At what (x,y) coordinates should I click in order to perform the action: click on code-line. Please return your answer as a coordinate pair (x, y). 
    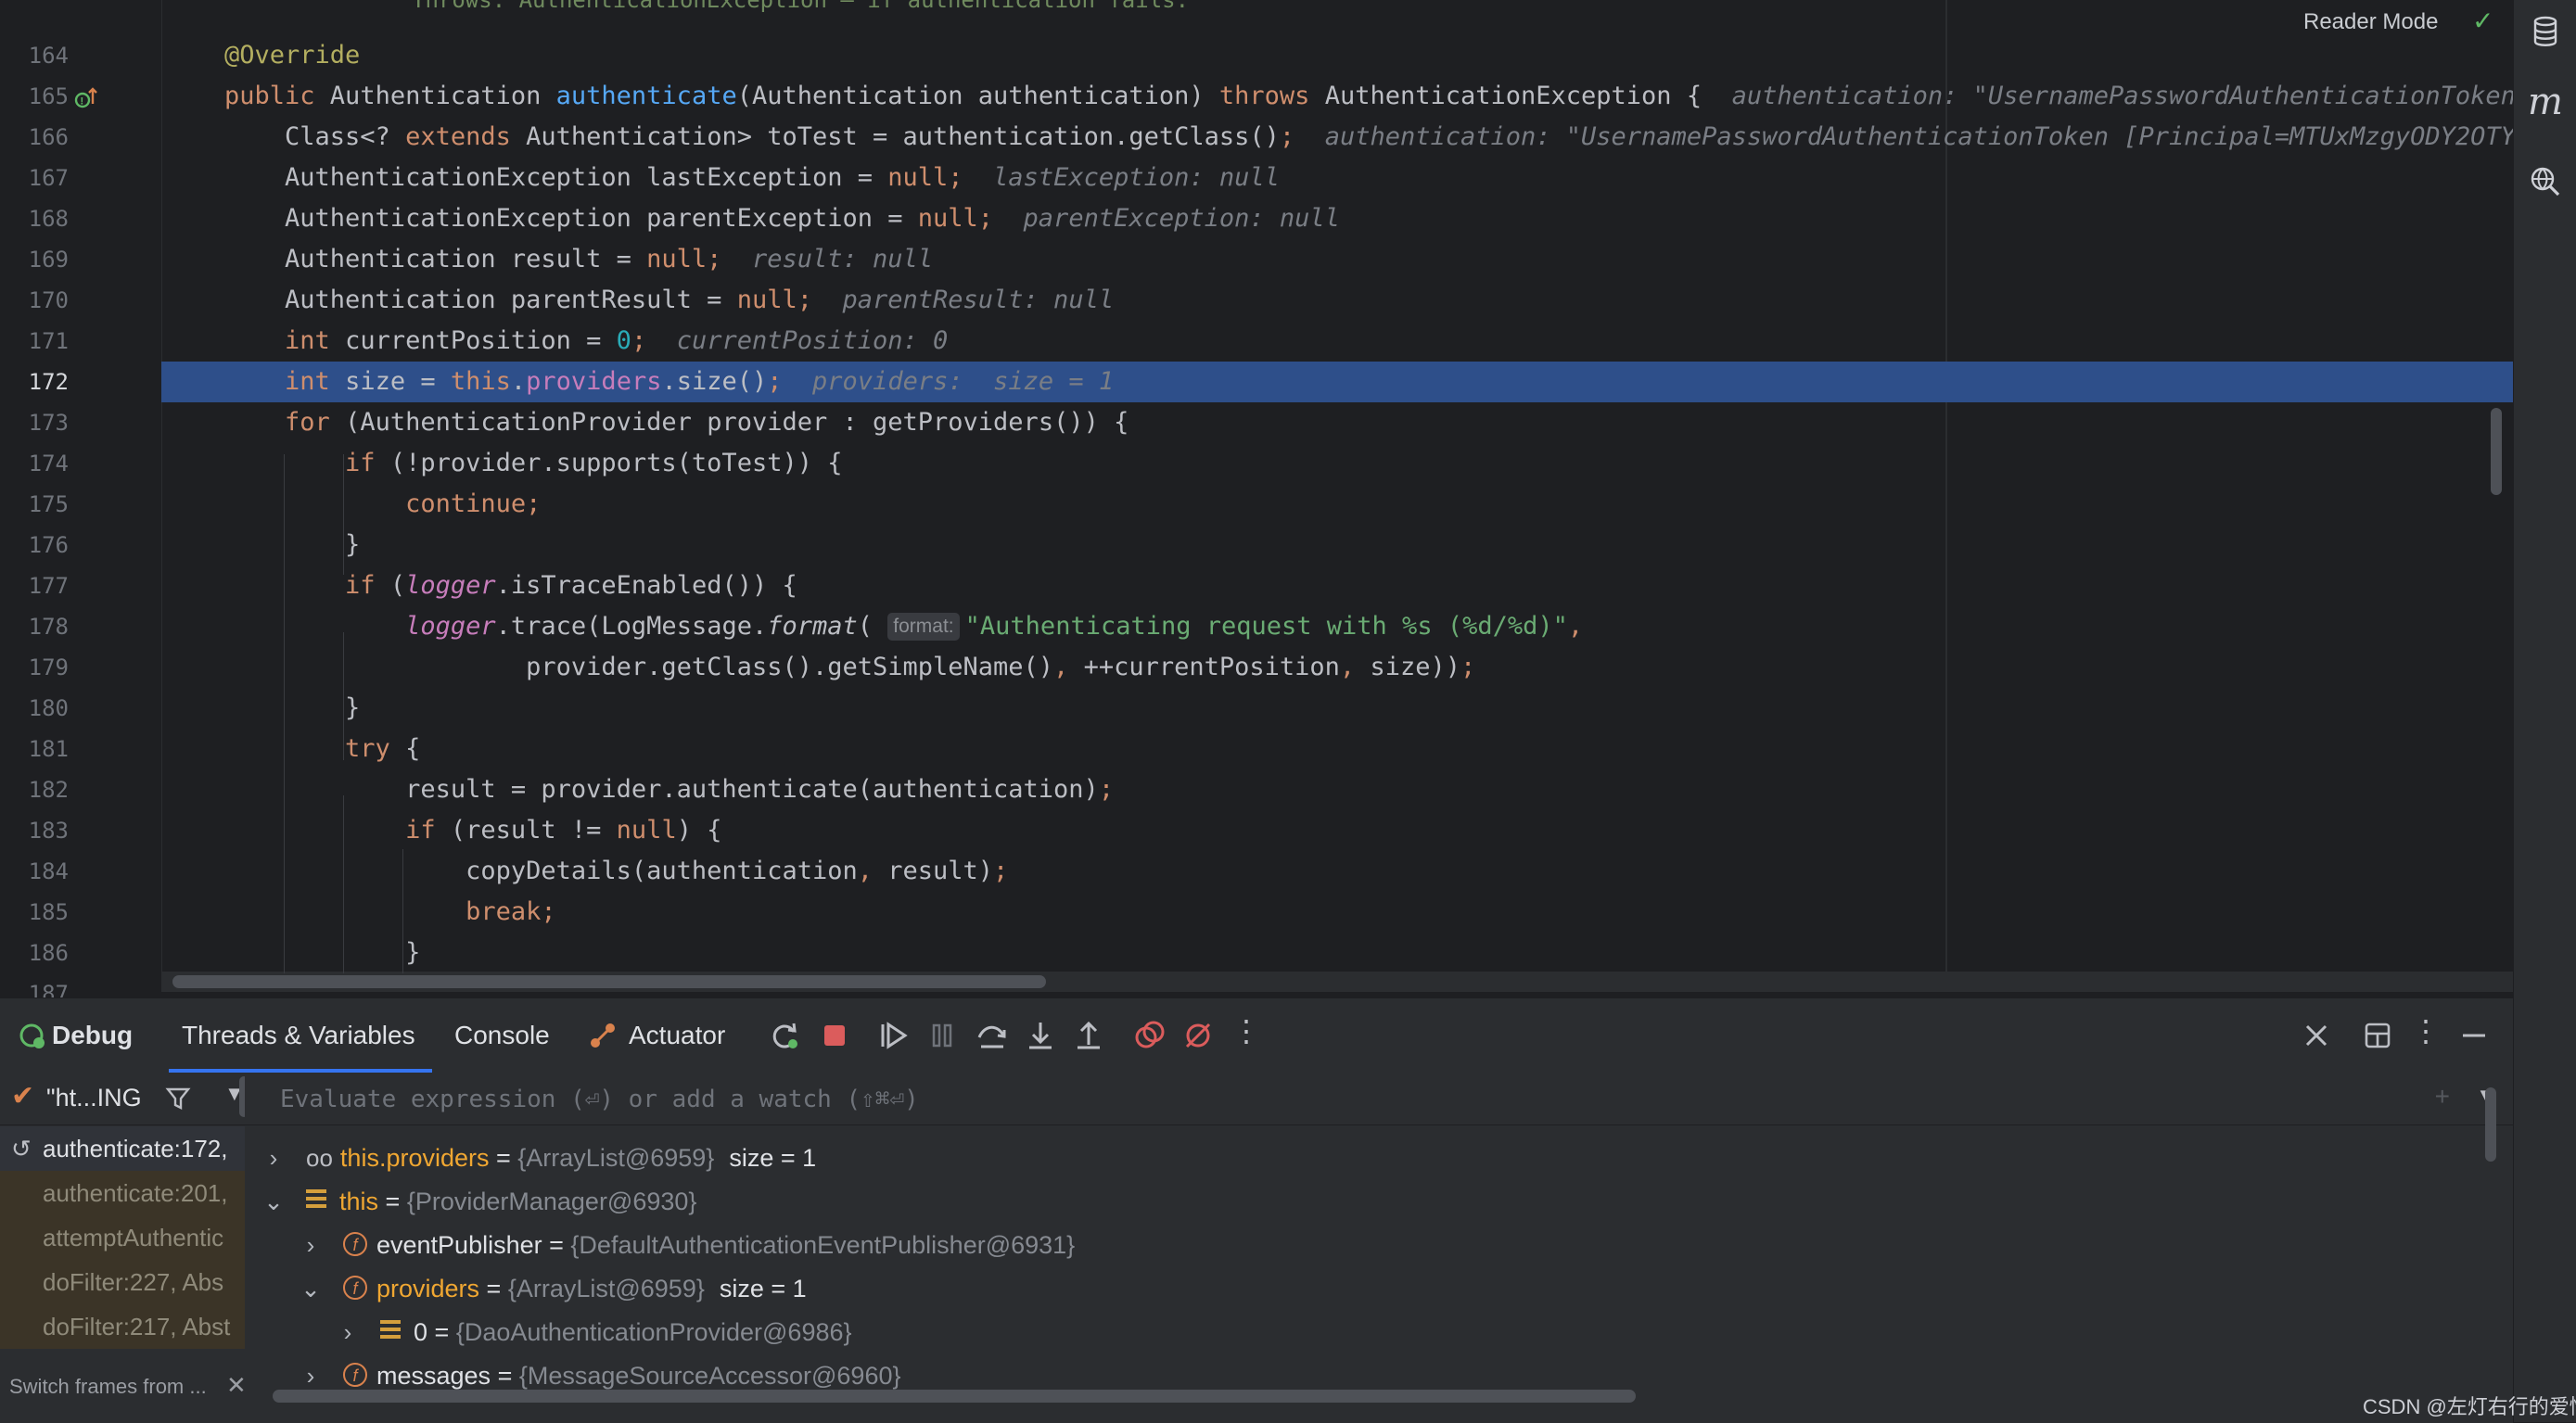
    Looking at the image, I should click on (1337, 985).